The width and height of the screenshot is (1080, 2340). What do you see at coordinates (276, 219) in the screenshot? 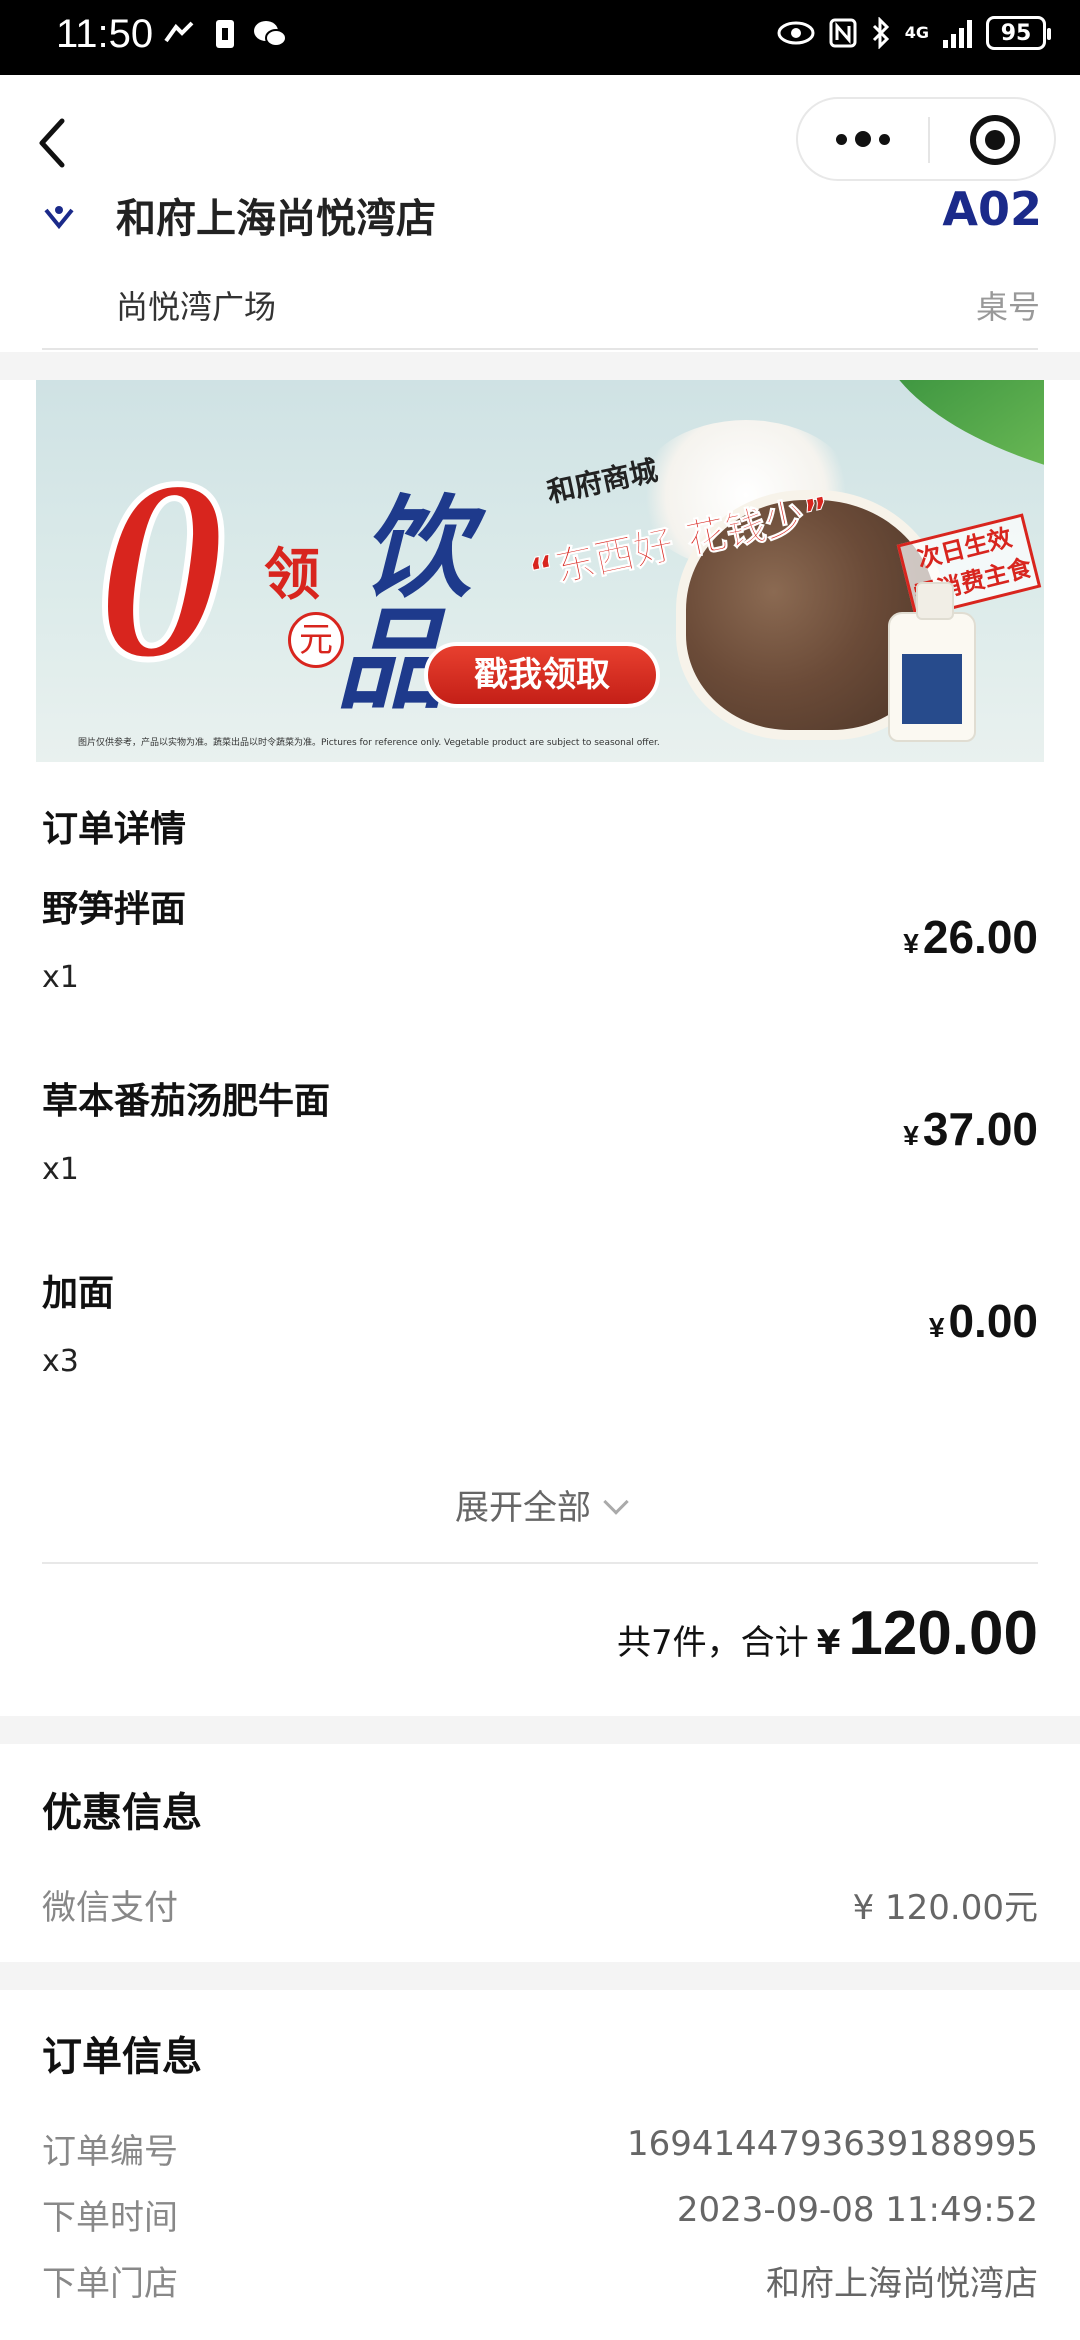
I see `store-name: 和府上海尚悦湾店` at bounding box center [276, 219].